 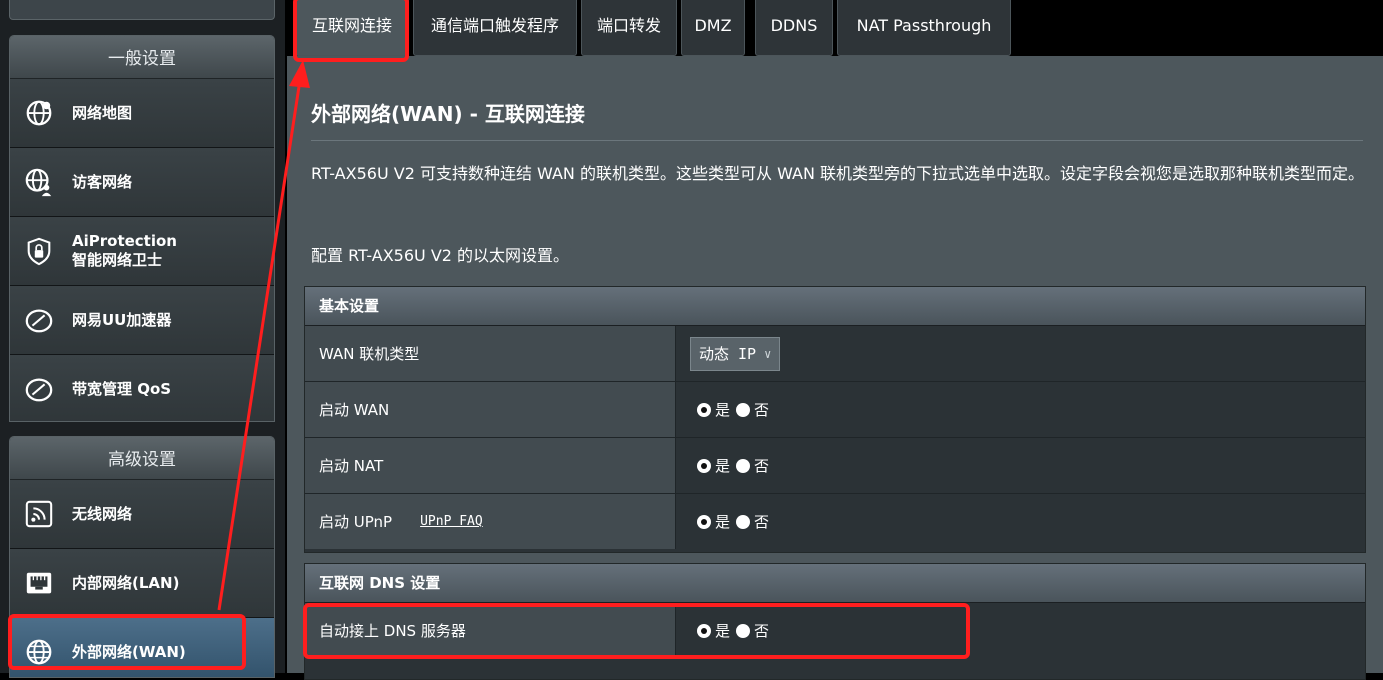 I want to click on tab-dmz: DMZ, so click(x=713, y=28).